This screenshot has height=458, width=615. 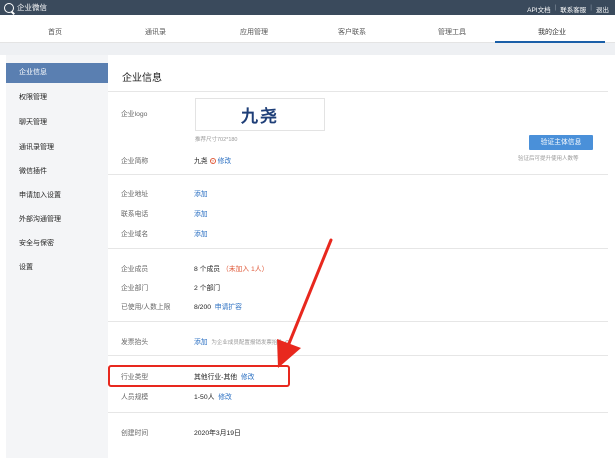 What do you see at coordinates (57, 268) in the screenshot?
I see `sidebar-item-settings: 设置` at bounding box center [57, 268].